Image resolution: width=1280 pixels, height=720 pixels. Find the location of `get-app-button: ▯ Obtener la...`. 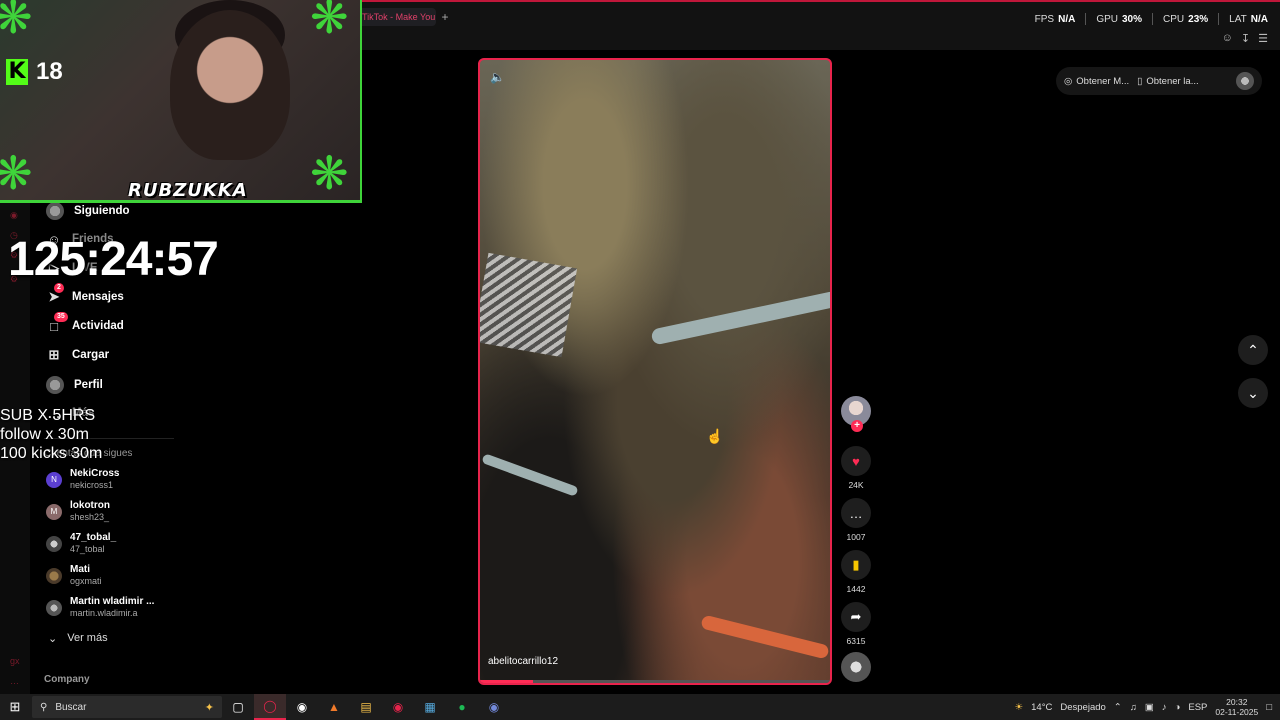

get-app-button: ▯ Obtener la... is located at coordinates (1168, 81).